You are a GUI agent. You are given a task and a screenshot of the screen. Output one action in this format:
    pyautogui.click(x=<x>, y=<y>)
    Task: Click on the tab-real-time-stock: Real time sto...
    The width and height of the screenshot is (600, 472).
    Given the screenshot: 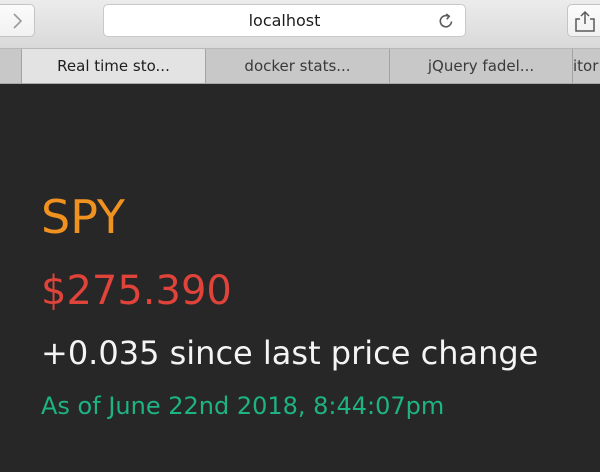 What is the action you would take?
    pyautogui.click(x=113, y=66)
    